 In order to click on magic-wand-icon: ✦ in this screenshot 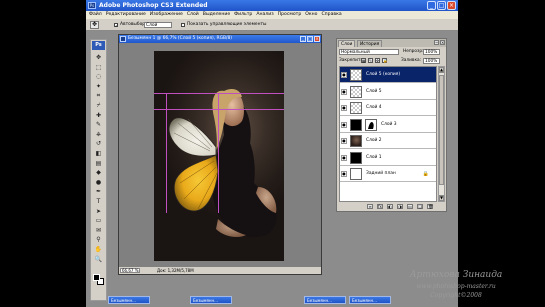, I will do `click(98, 86)`.